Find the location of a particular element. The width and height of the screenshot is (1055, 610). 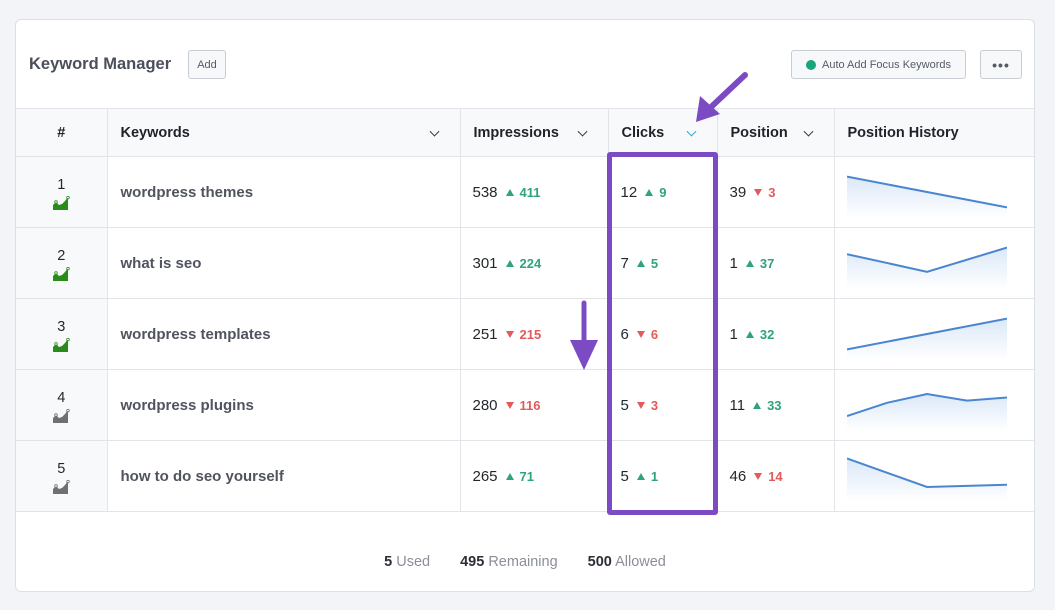

impressions-value: 280 is located at coordinates (485, 405).